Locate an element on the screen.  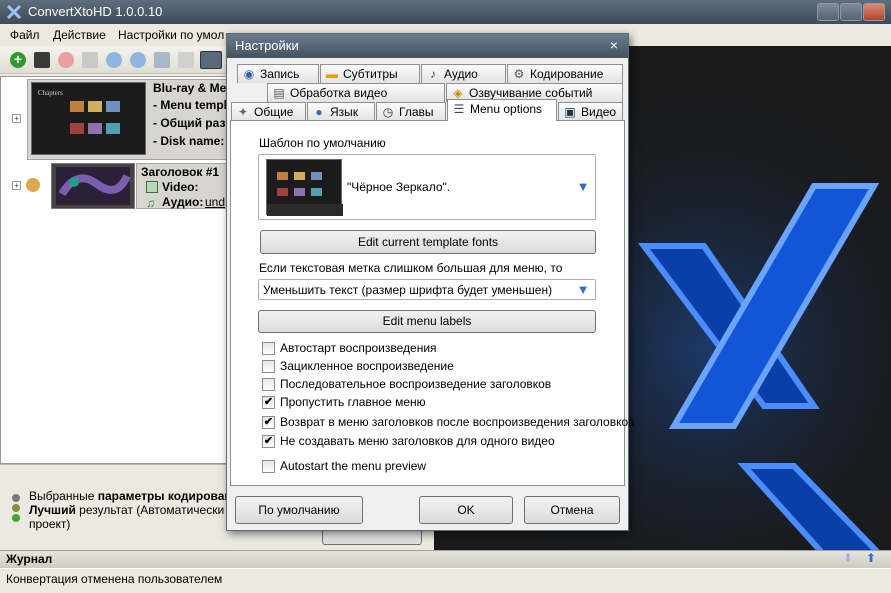
title-thumbnail-frame is located at coordinates (93, 186).